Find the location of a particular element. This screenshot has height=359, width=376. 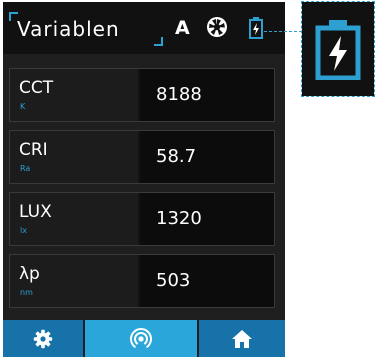

measurement-row-cct: CCT K 8188 is located at coordinates (142, 95).